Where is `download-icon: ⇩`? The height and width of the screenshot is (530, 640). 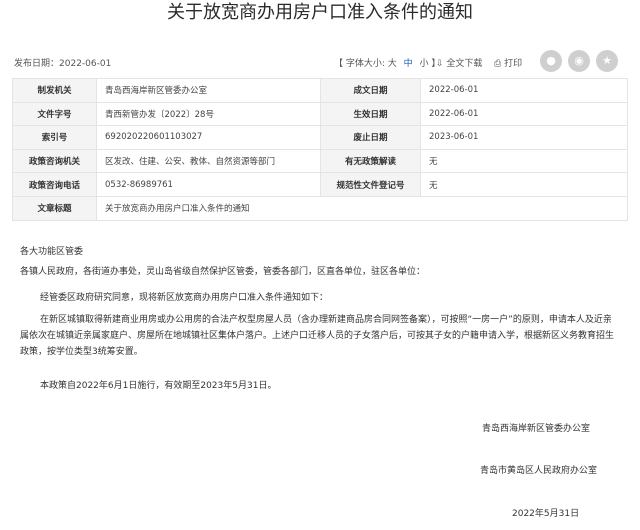
download-icon: ⇩ is located at coordinates (440, 64).